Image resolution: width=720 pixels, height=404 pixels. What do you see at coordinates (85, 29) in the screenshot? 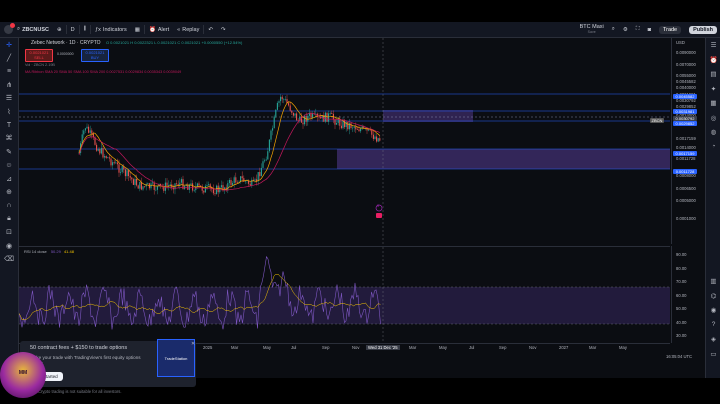
I see `chart-type-button: ⫼` at bounding box center [85, 29].